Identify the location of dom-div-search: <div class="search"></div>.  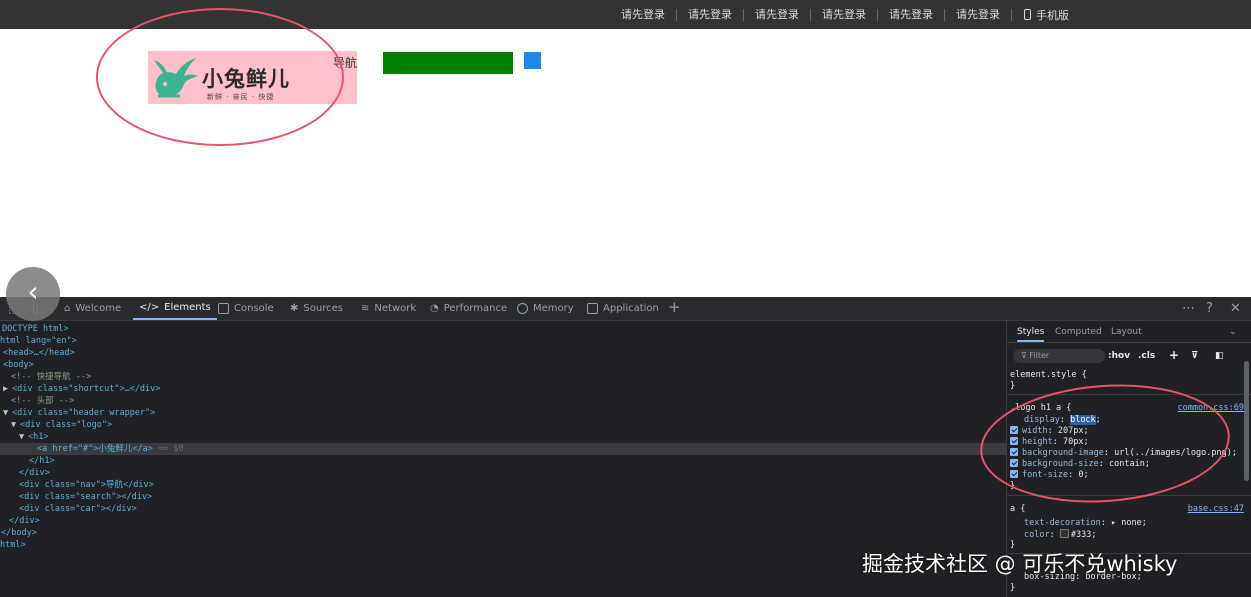
(86, 497).